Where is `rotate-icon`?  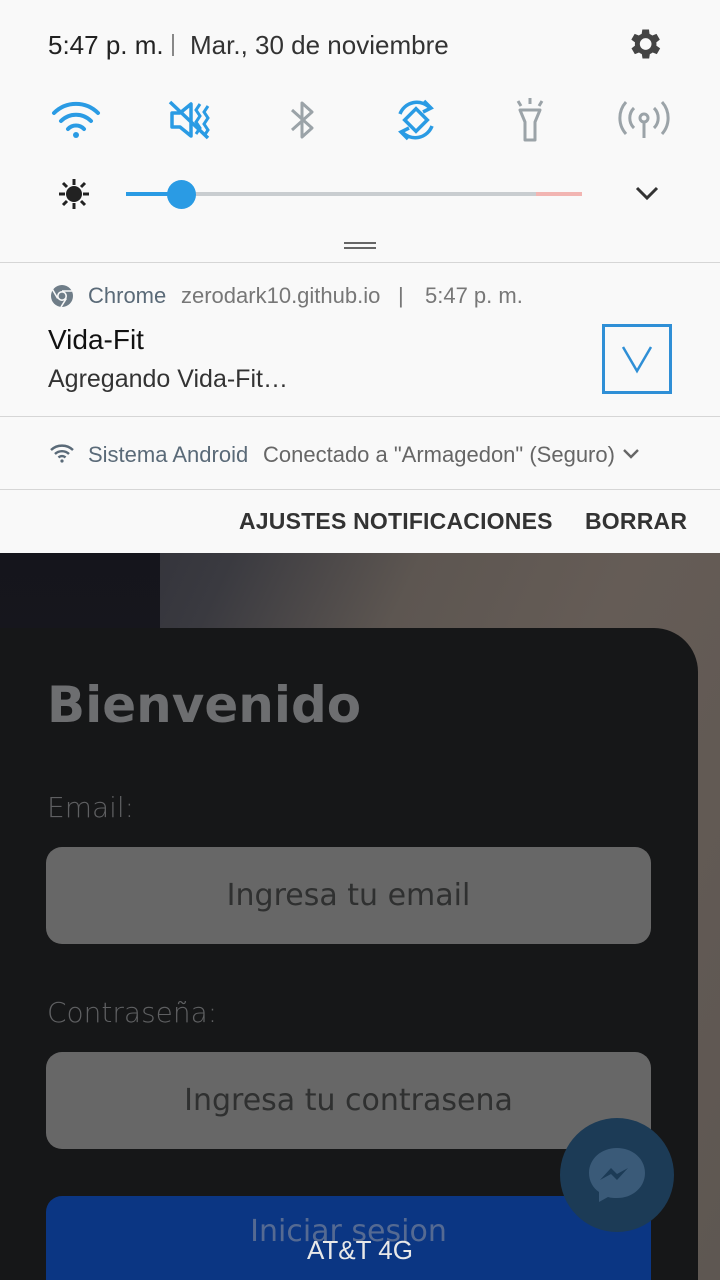
rotate-icon is located at coordinates (416, 120).